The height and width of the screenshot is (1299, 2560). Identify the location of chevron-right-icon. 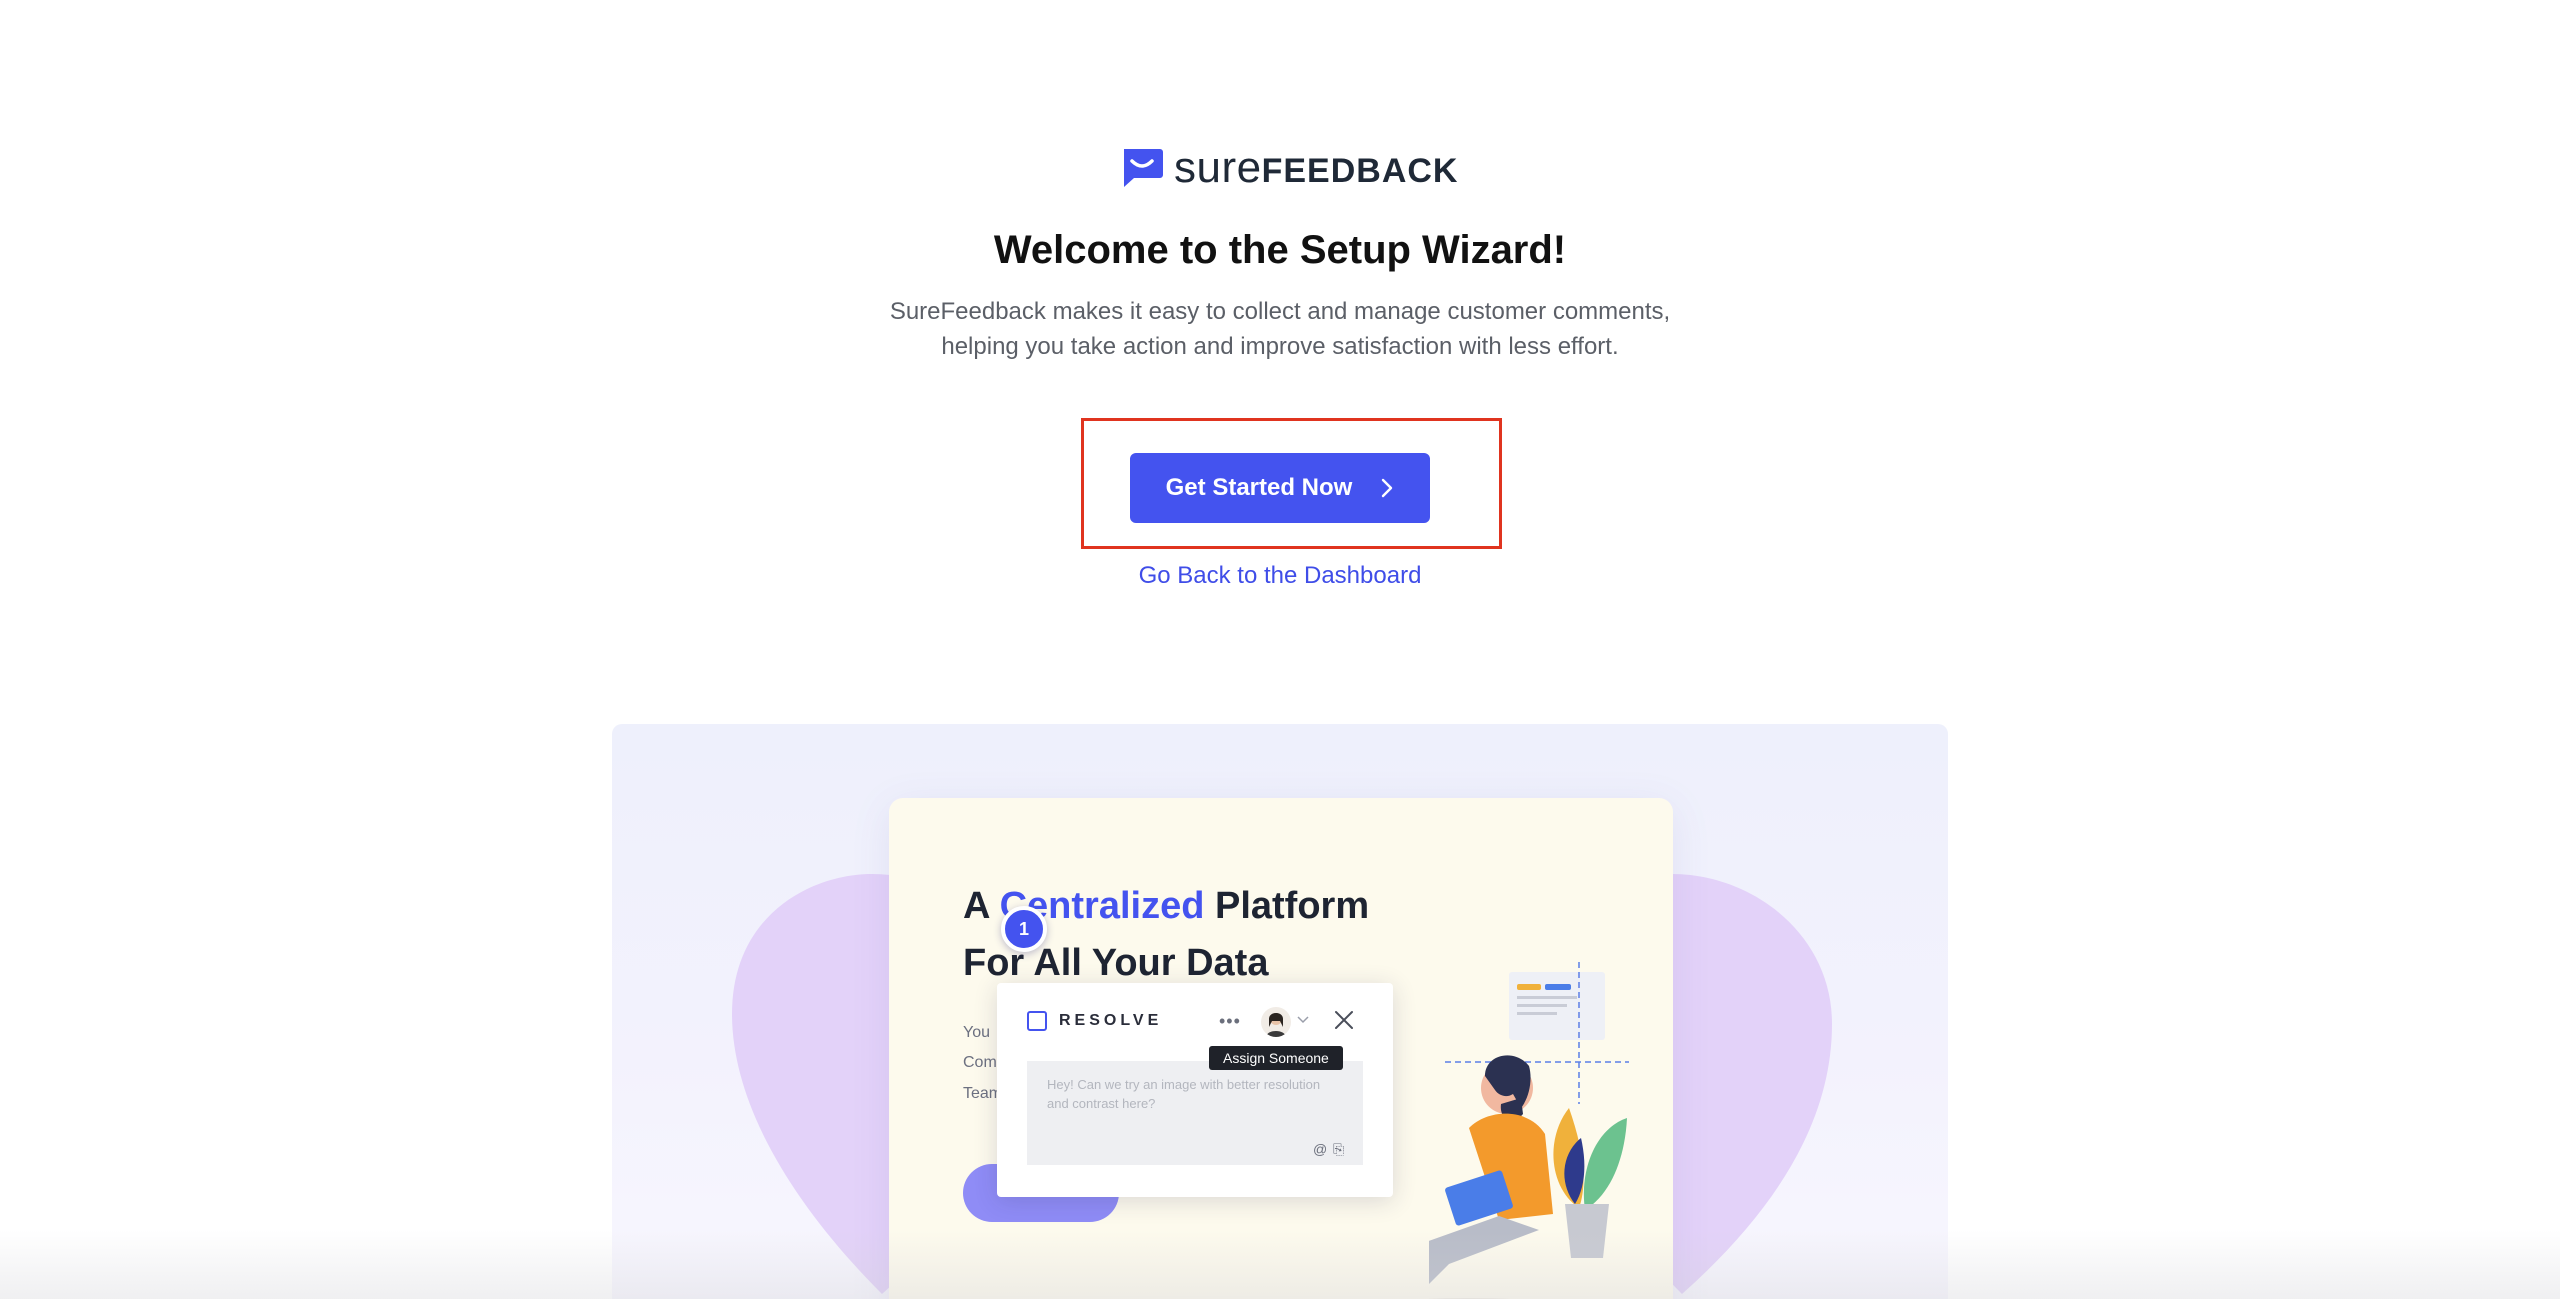
(1387, 488).